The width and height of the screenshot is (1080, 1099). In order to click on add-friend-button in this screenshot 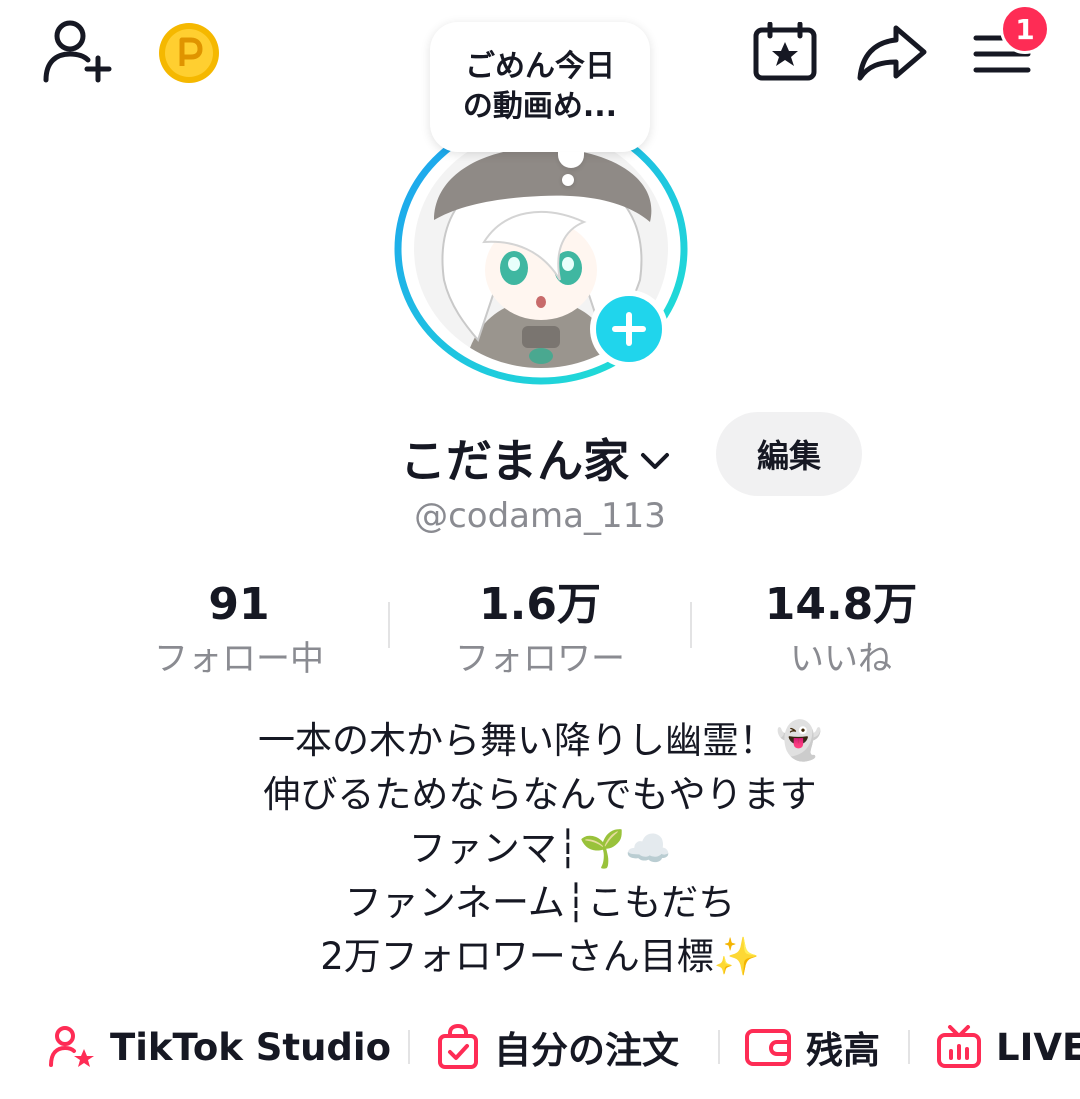, I will do `click(78, 51)`.